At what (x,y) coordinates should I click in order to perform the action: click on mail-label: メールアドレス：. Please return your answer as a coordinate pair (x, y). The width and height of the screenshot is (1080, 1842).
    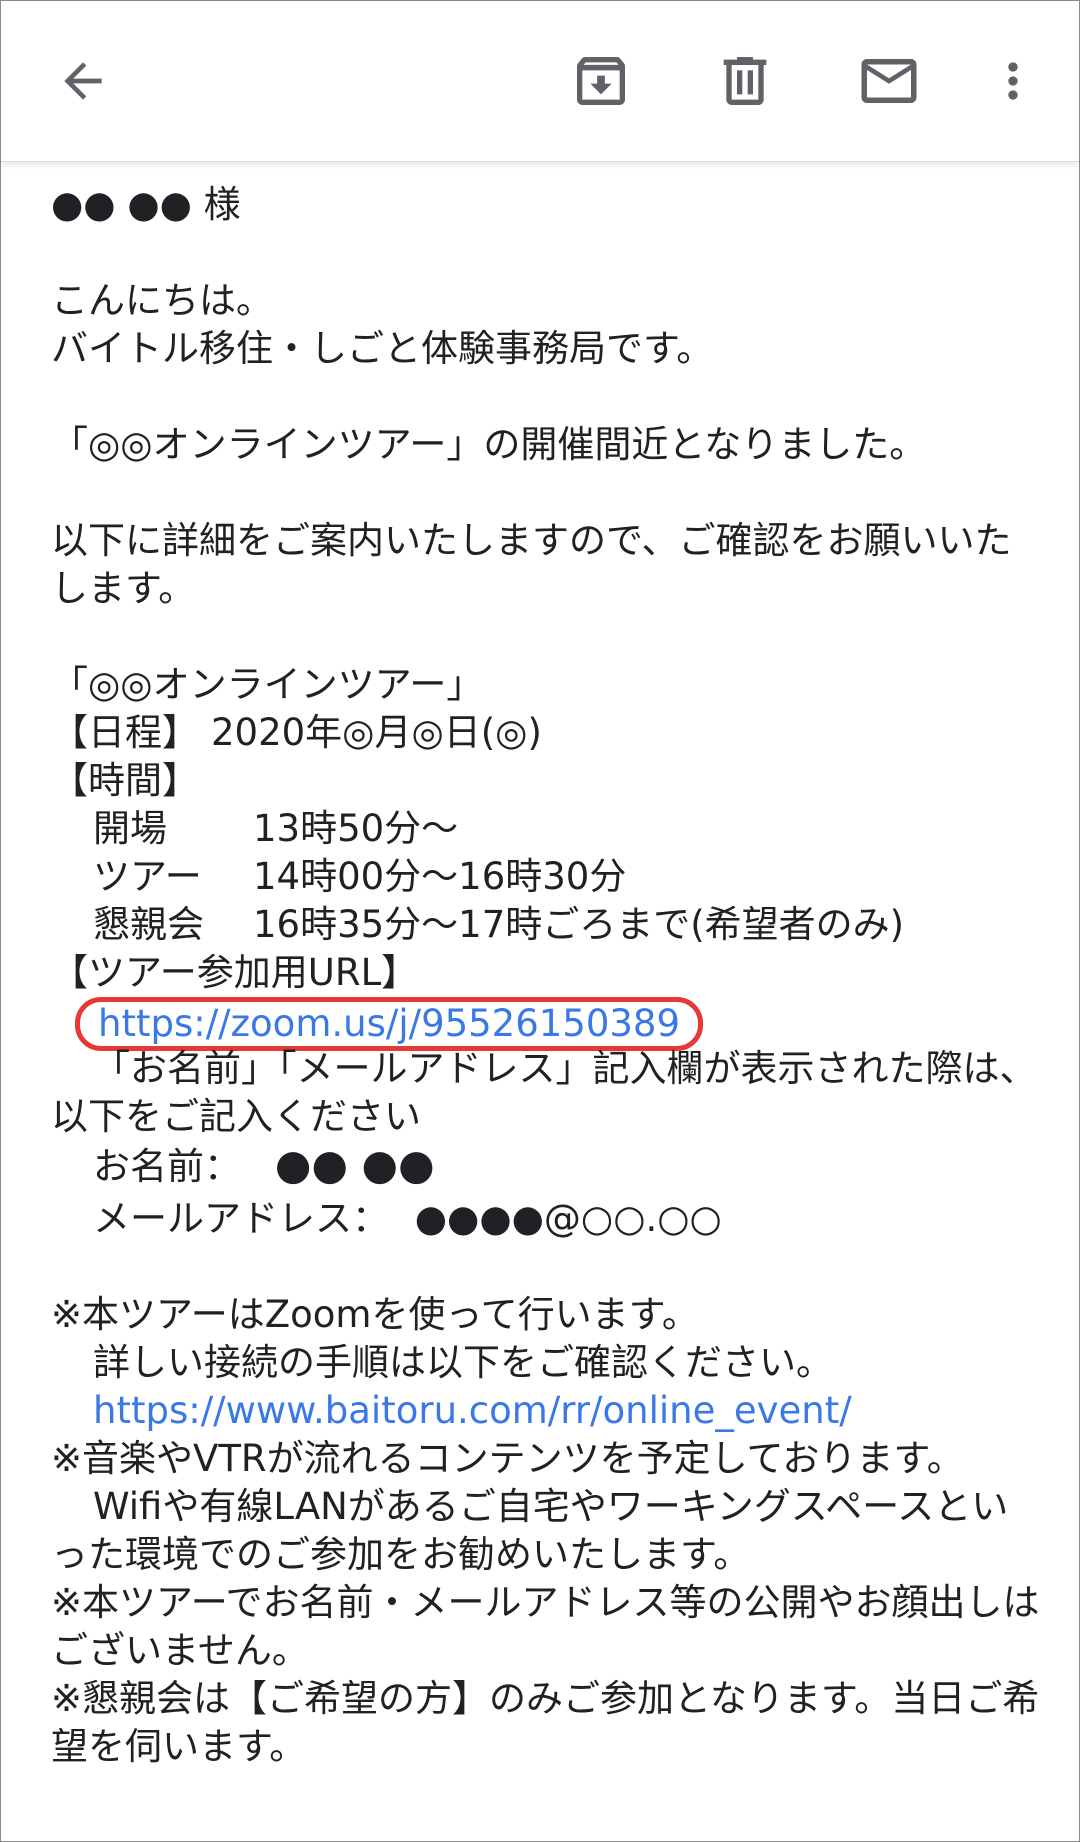
    Looking at the image, I should click on (241, 1218).